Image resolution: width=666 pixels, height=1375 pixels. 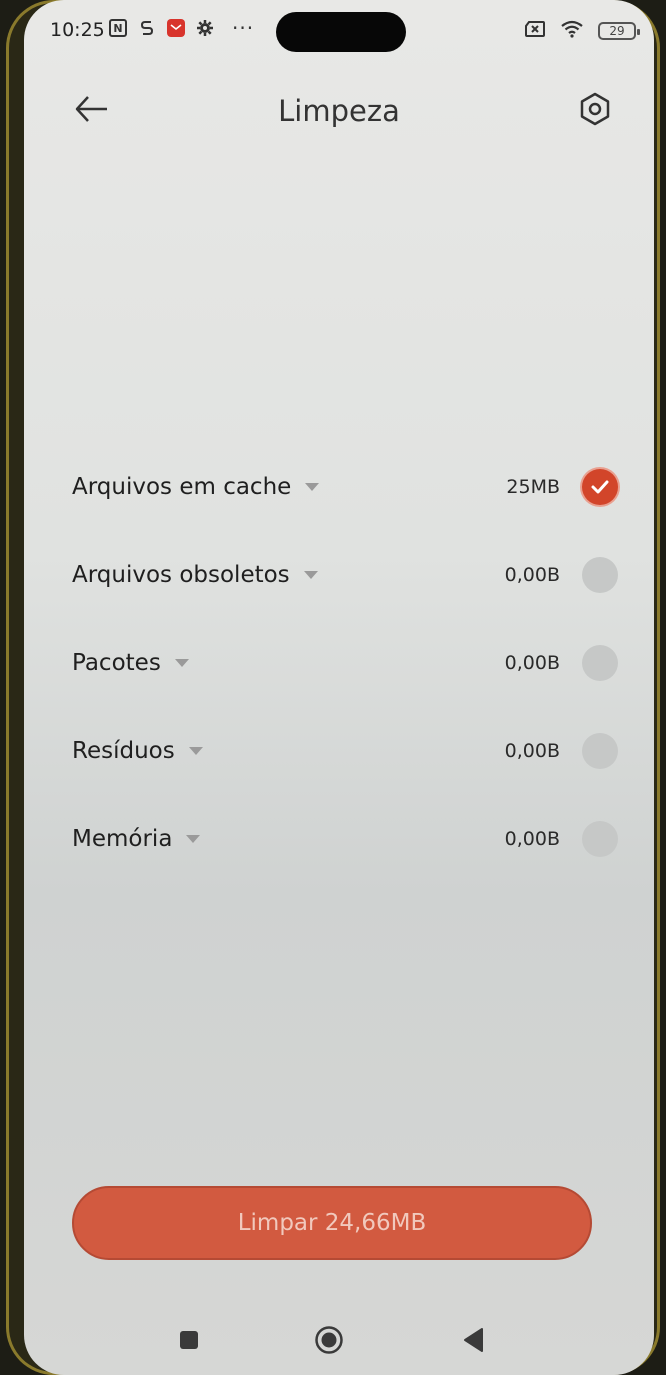 I want to click on cleanup-item-packages: Pacotes 0,00B, so click(x=342, y=663).